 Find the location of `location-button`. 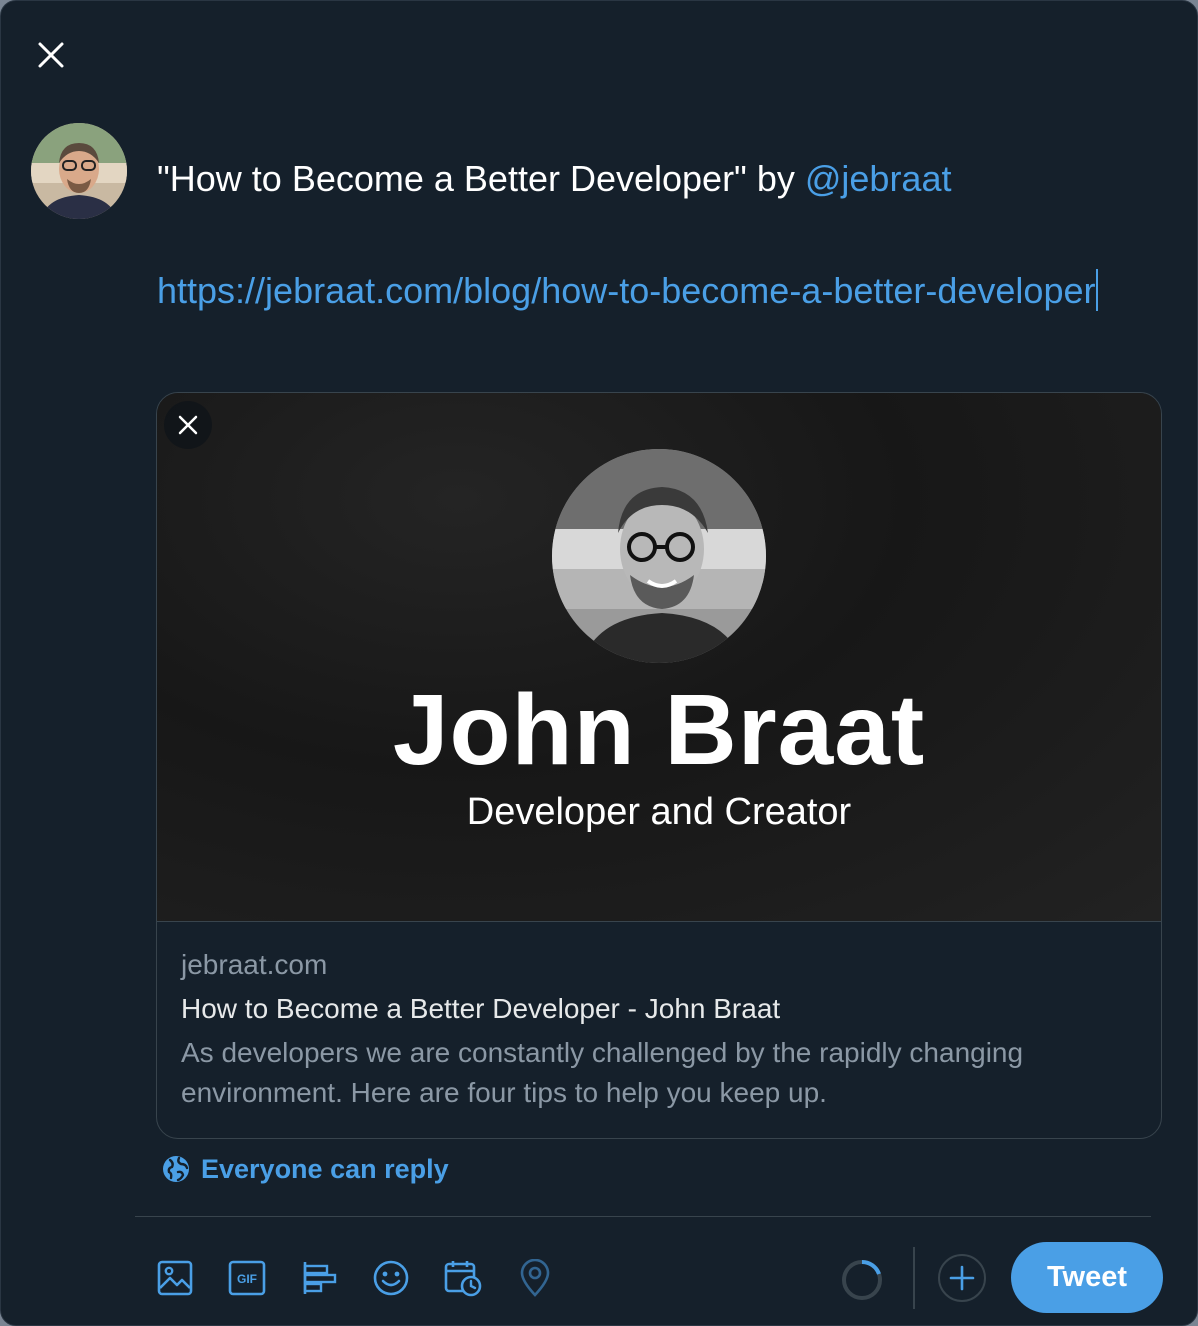

location-button is located at coordinates (535, 1278).